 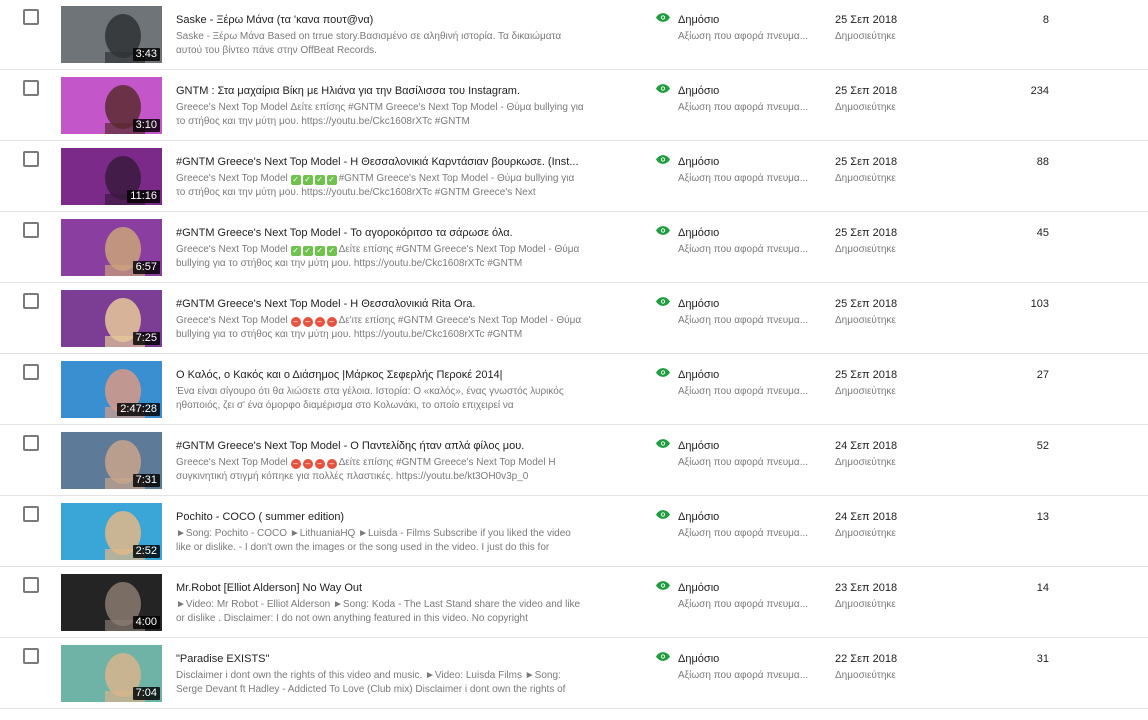 What do you see at coordinates (111, 176) in the screenshot?
I see `video-thumbnail: 11:16` at bounding box center [111, 176].